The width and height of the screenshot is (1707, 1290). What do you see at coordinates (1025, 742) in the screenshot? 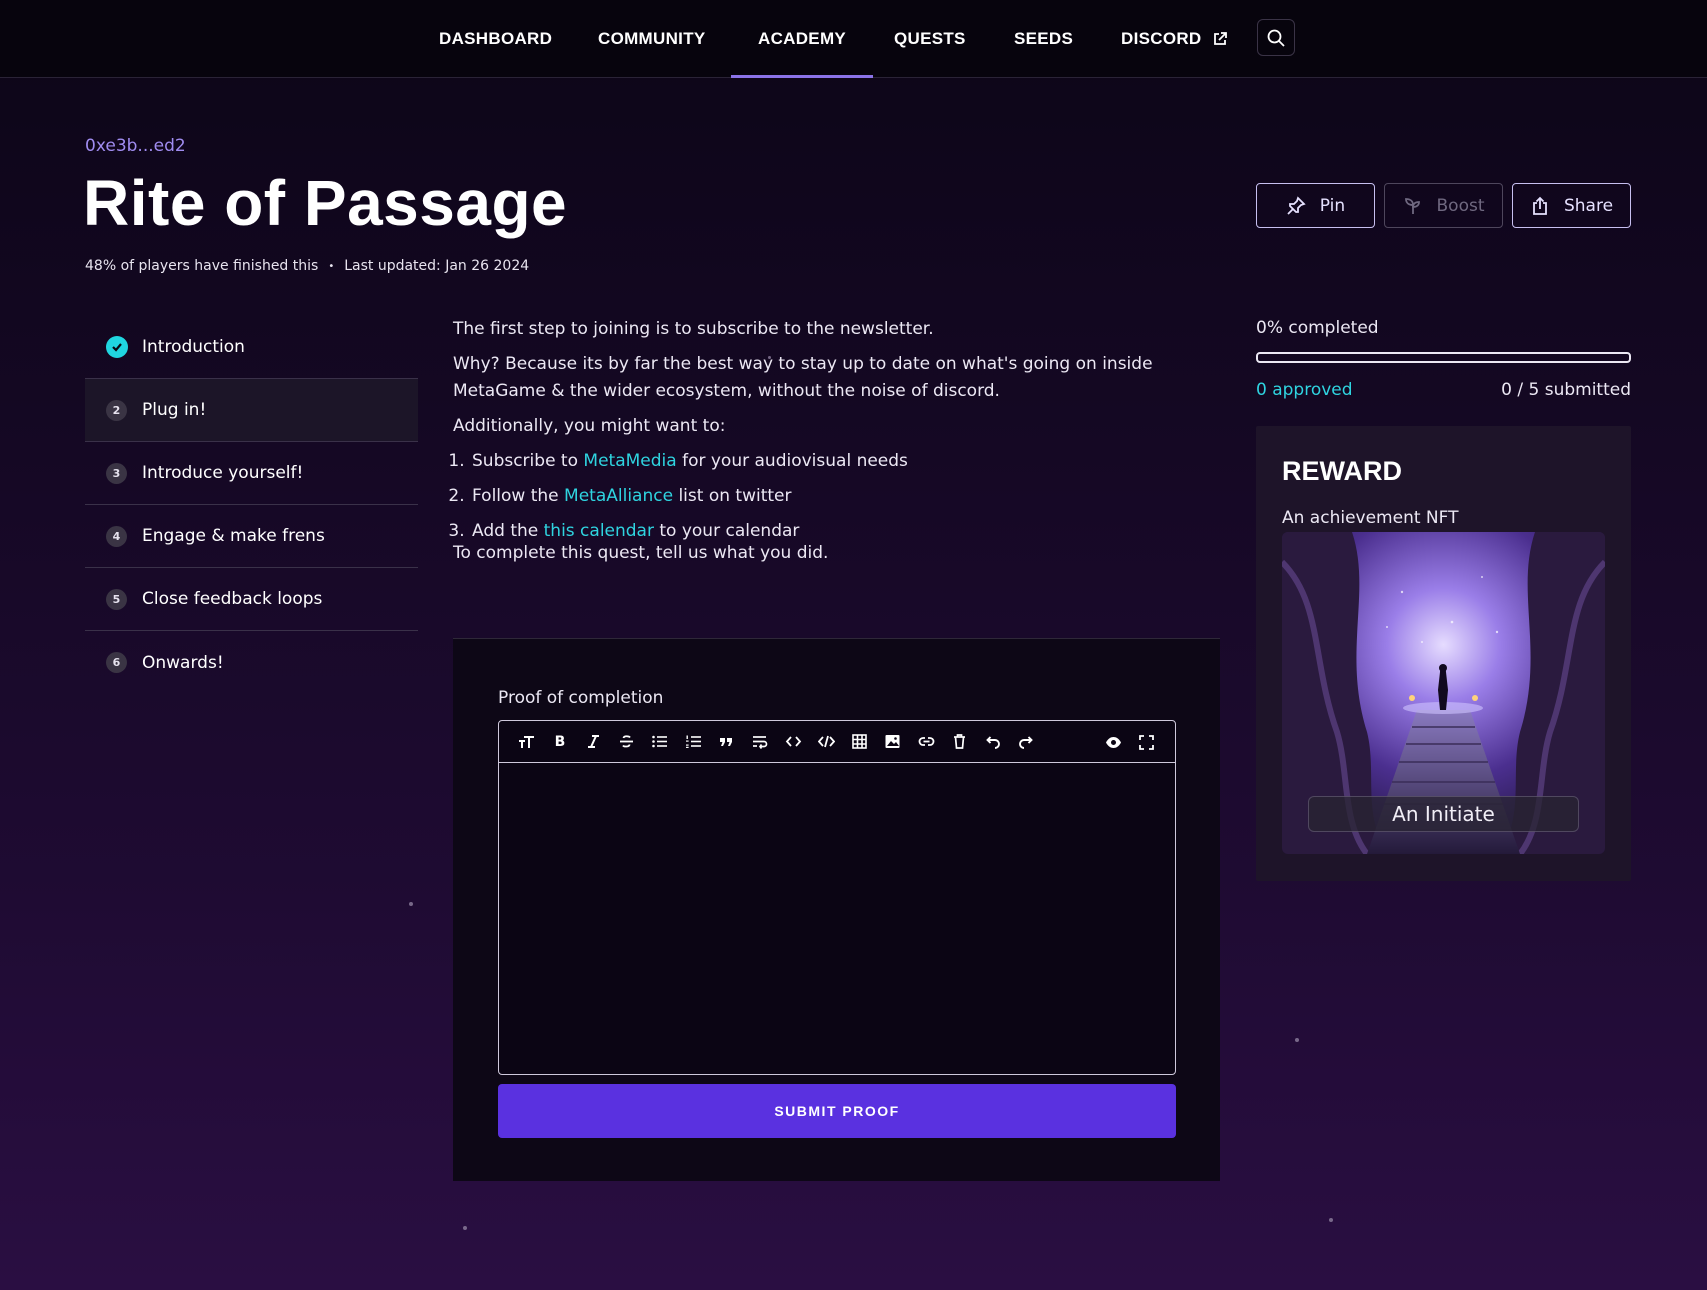
I see `redo-icon` at bounding box center [1025, 742].